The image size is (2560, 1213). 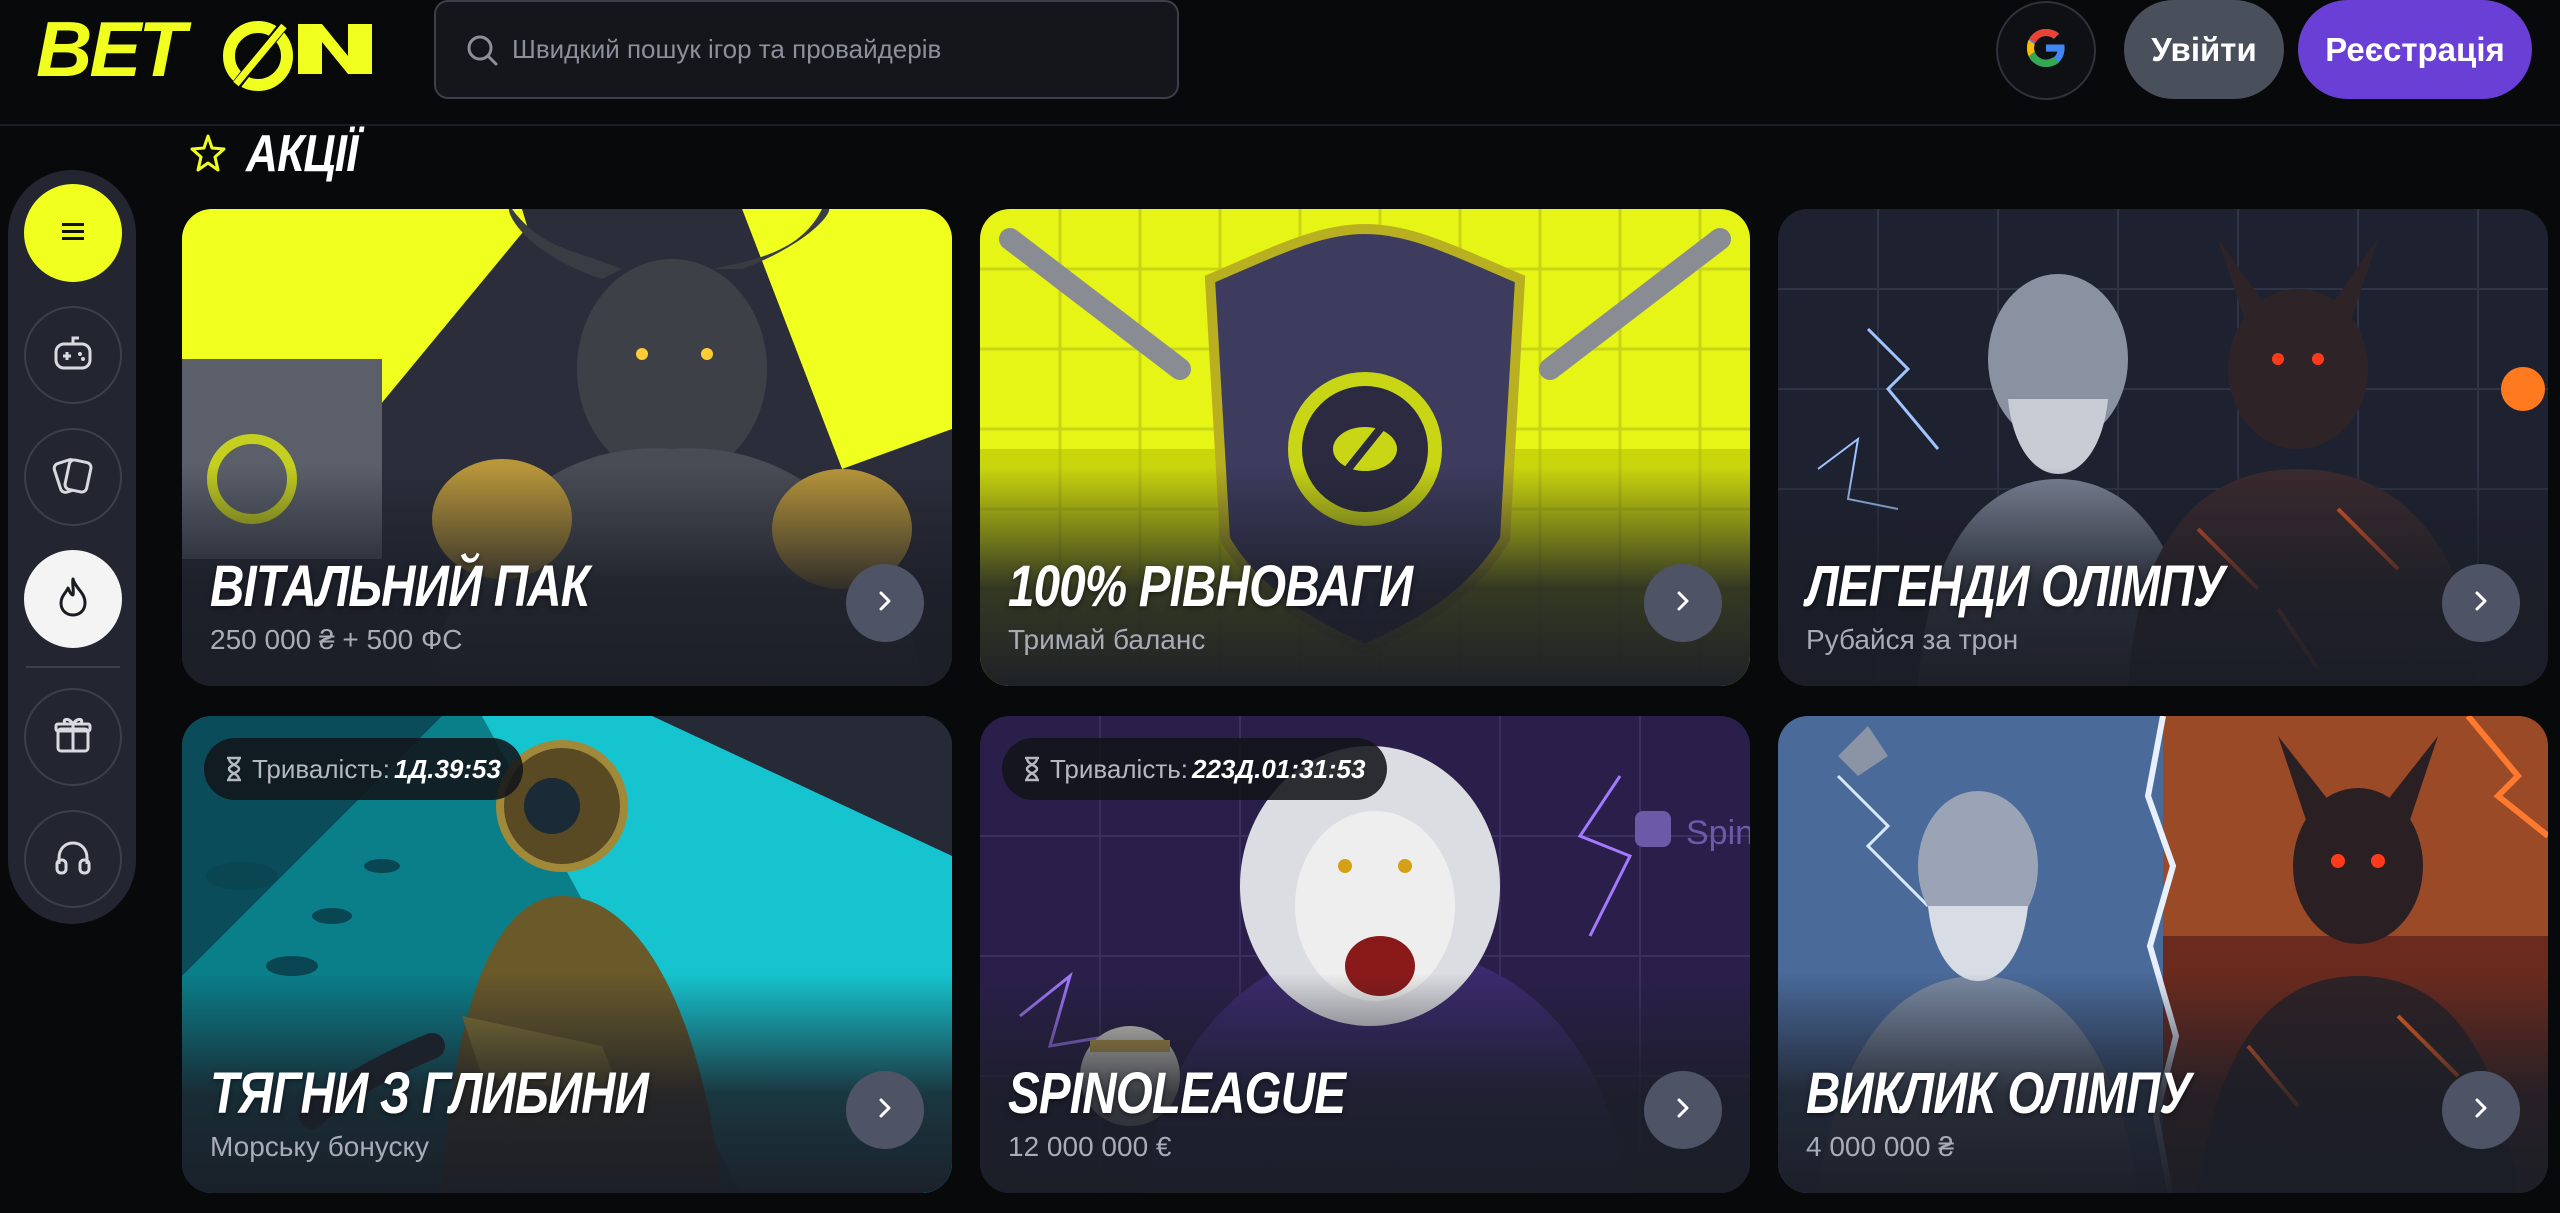 What do you see at coordinates (727, 49) in the screenshot?
I see `search-placeholder: Швидкий пошук ігор та провайдерів` at bounding box center [727, 49].